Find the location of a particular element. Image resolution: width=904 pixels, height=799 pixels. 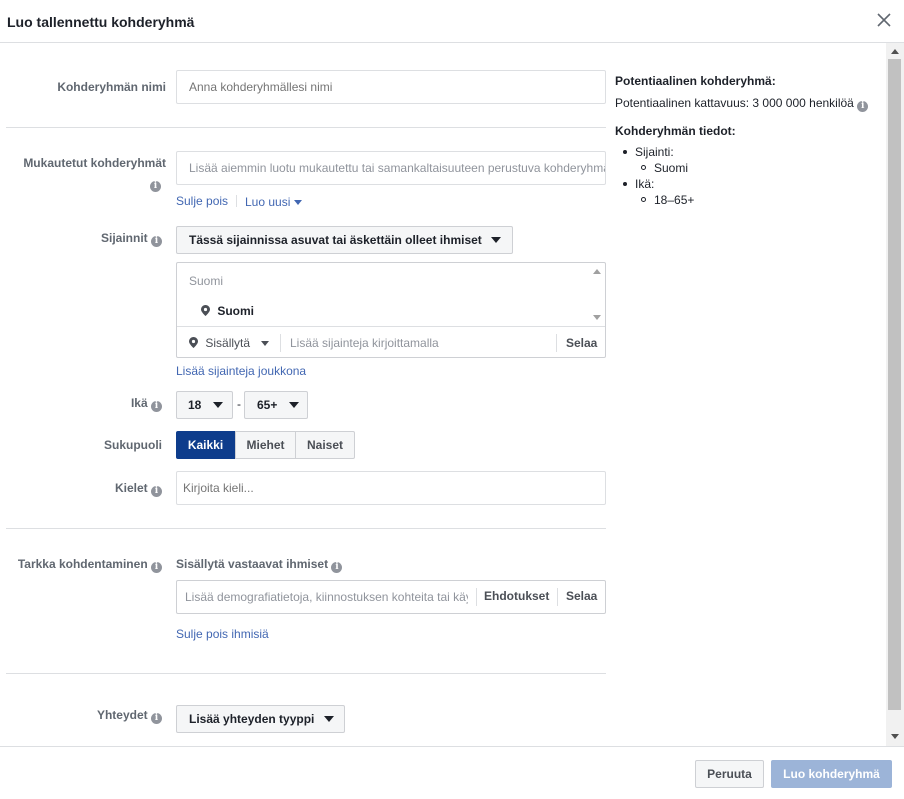

dialog-header: Luo tallennettu kohderyhmä is located at coordinates (452, 21).